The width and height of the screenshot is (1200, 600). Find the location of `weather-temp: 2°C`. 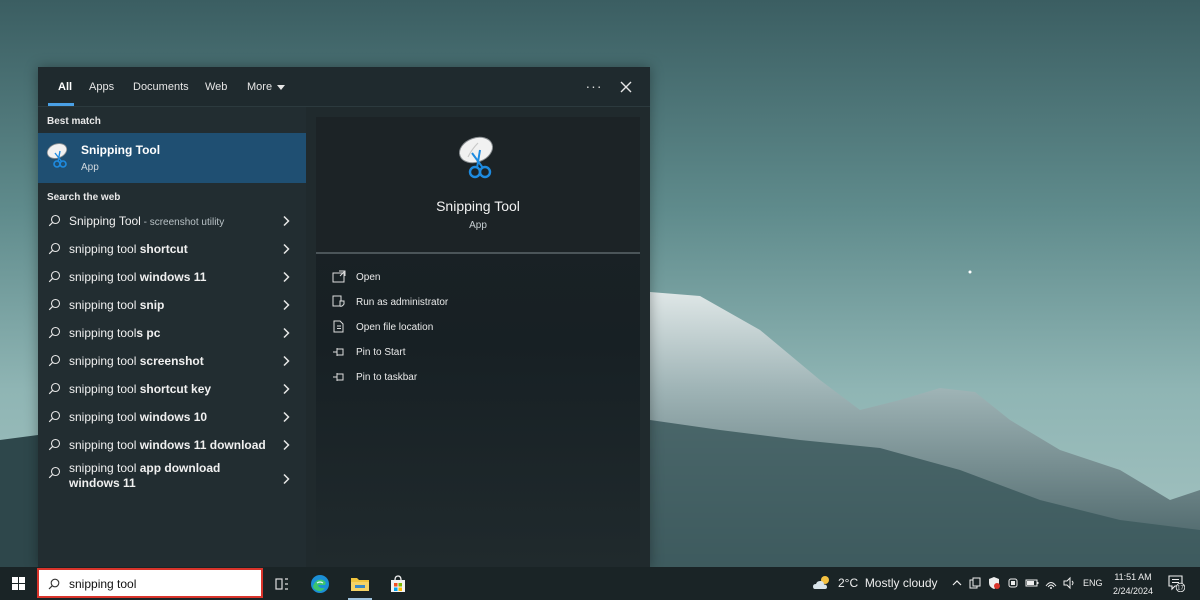

weather-temp: 2°C is located at coordinates (848, 583).